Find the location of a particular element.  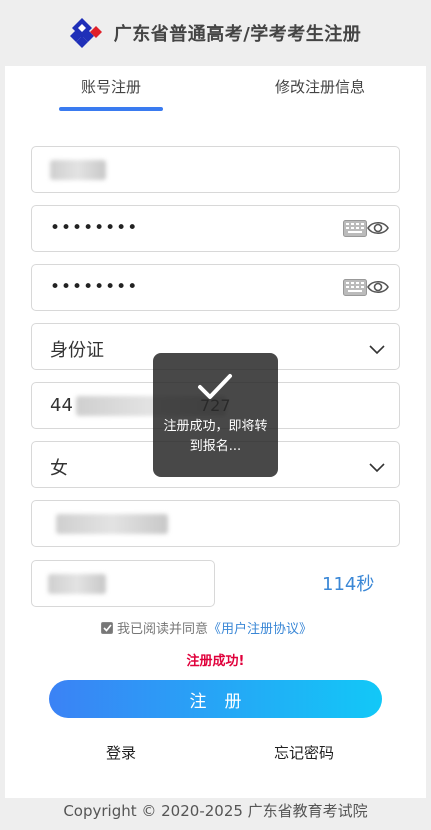

login-link: 登录 is located at coordinates (121, 752).